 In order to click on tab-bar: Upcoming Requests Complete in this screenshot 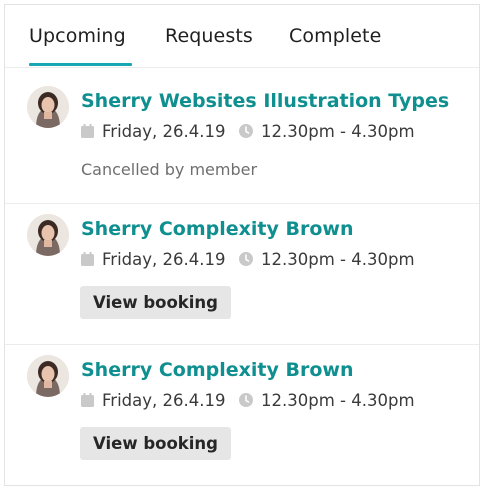, I will do `click(242, 36)`.